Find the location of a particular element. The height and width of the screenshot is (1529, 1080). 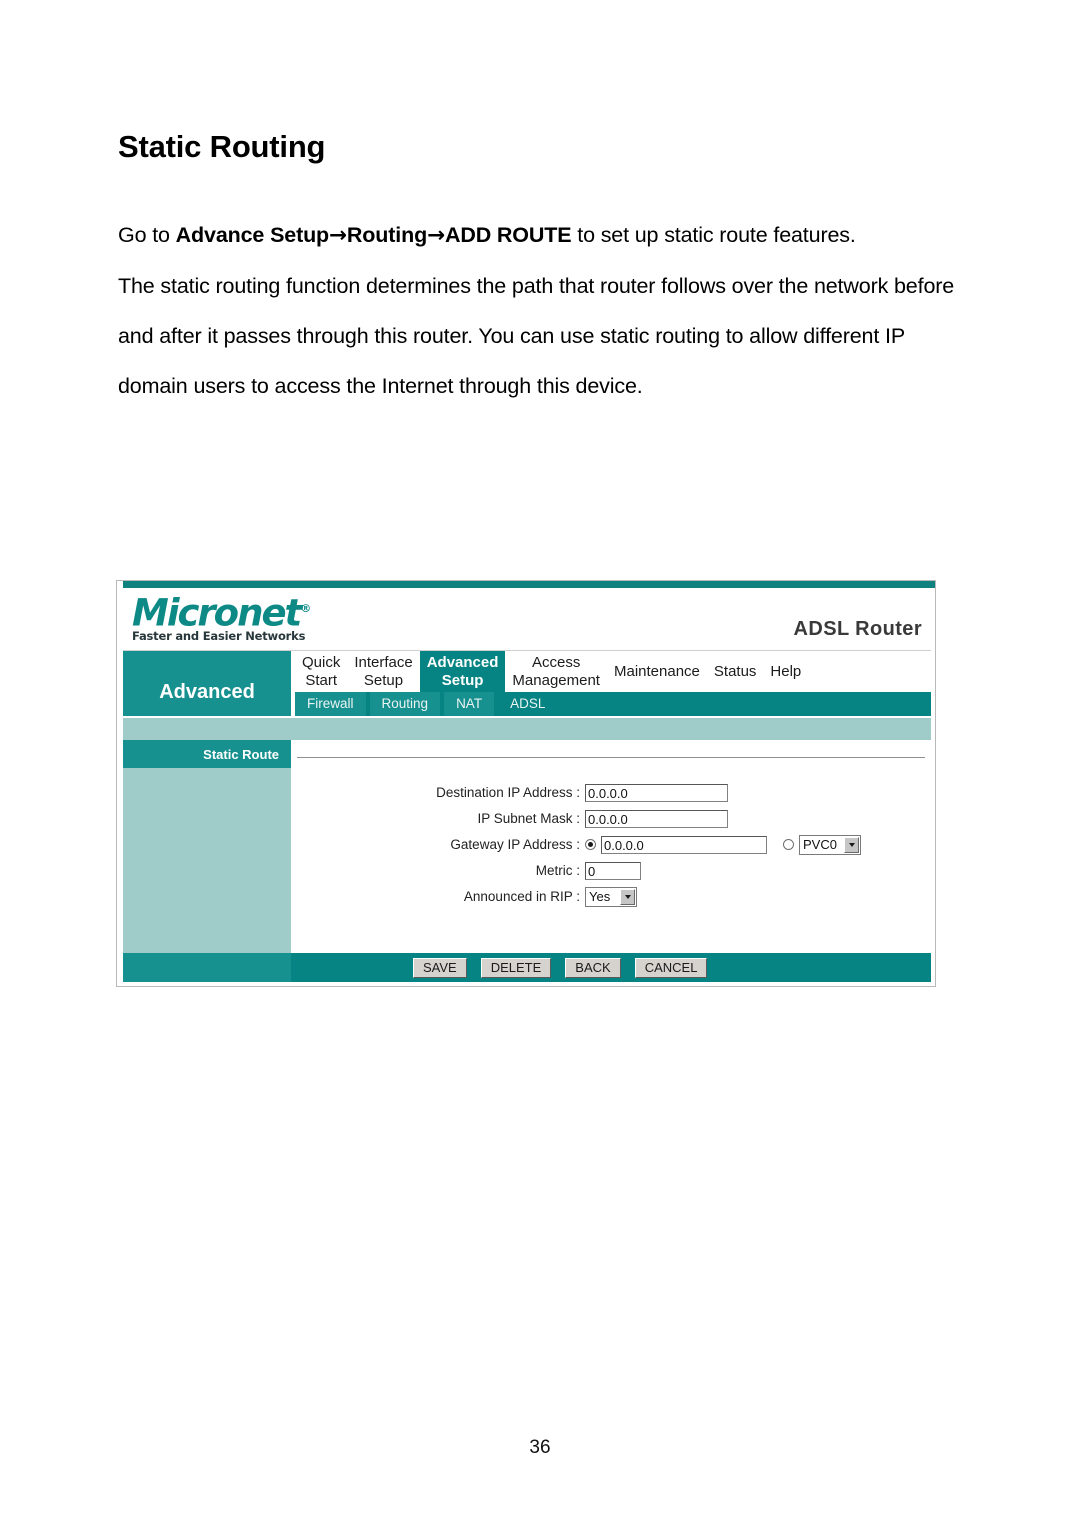

tab-help: Help is located at coordinates (785, 671).